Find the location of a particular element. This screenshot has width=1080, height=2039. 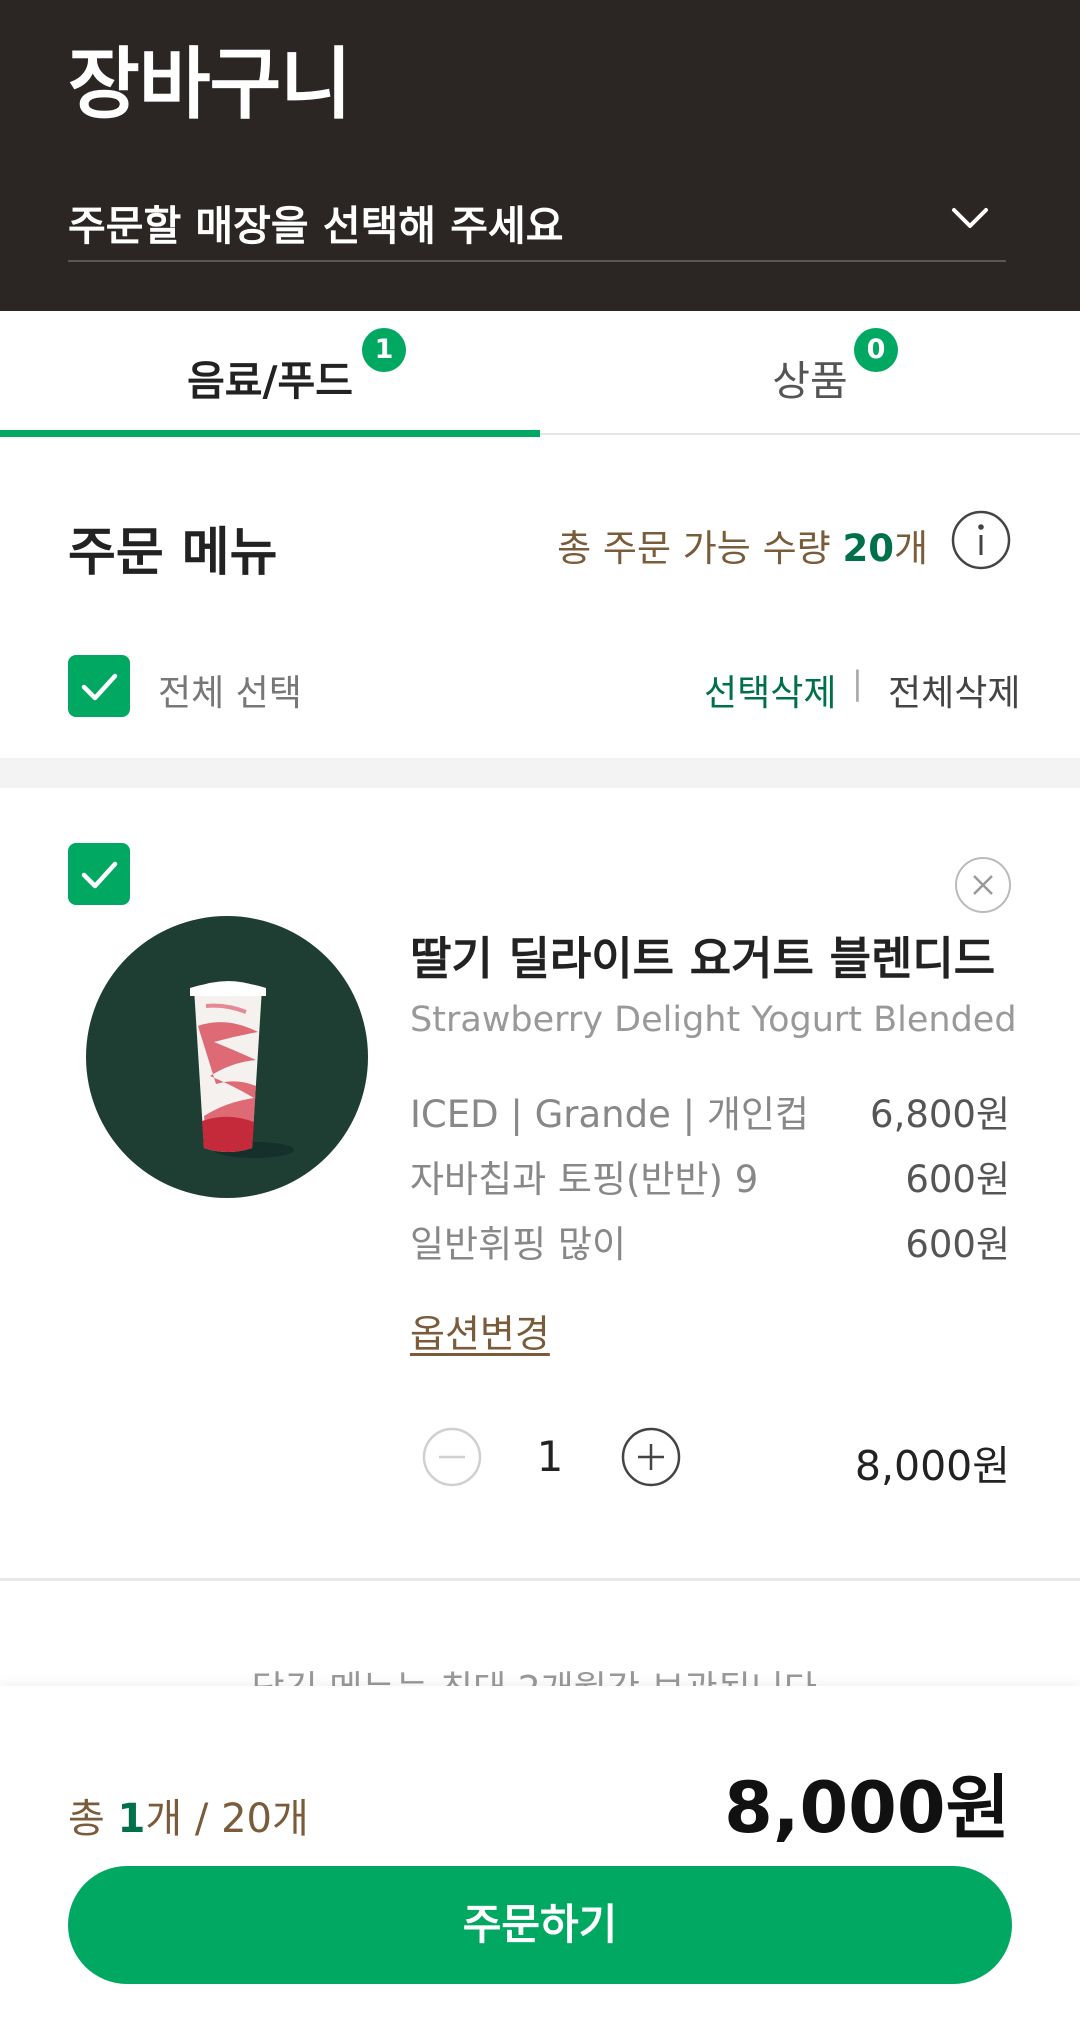

select-all-label: 전체 선택 is located at coordinates (230, 693).